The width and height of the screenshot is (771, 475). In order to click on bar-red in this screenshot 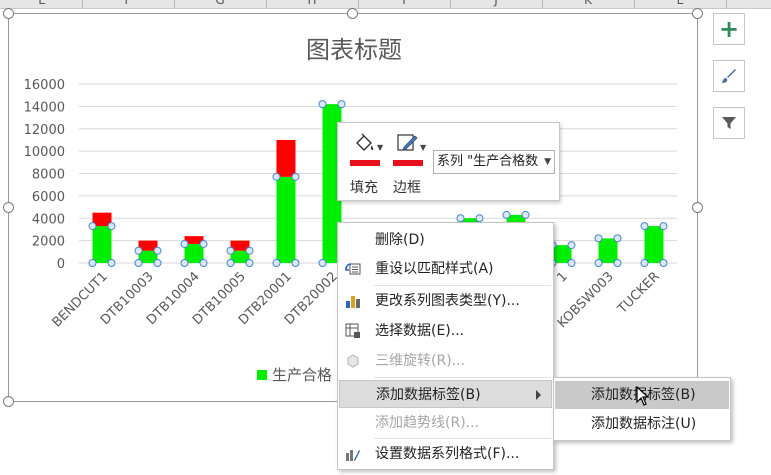, I will do `click(286, 158)`.